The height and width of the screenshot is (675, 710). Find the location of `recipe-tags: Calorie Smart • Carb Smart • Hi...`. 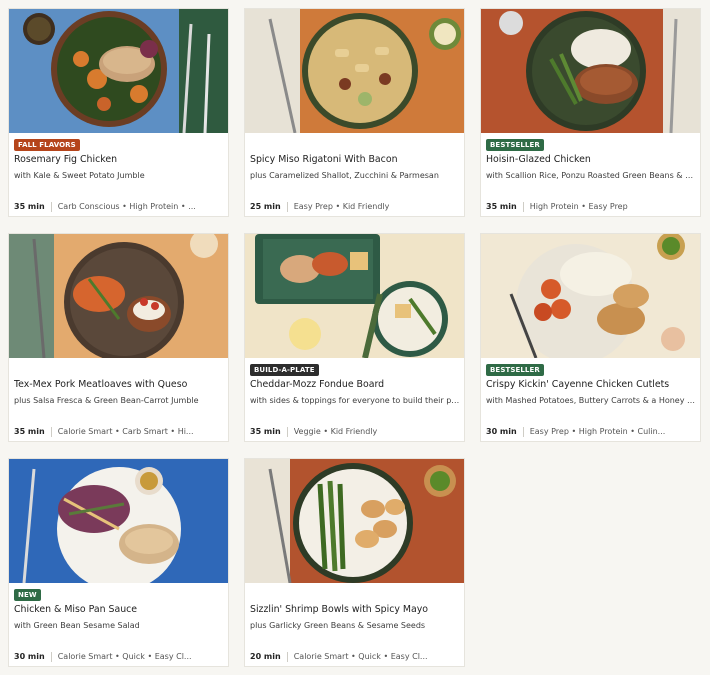

recipe-tags: Calorie Smart • Carb Smart • Hi... is located at coordinates (125, 431).